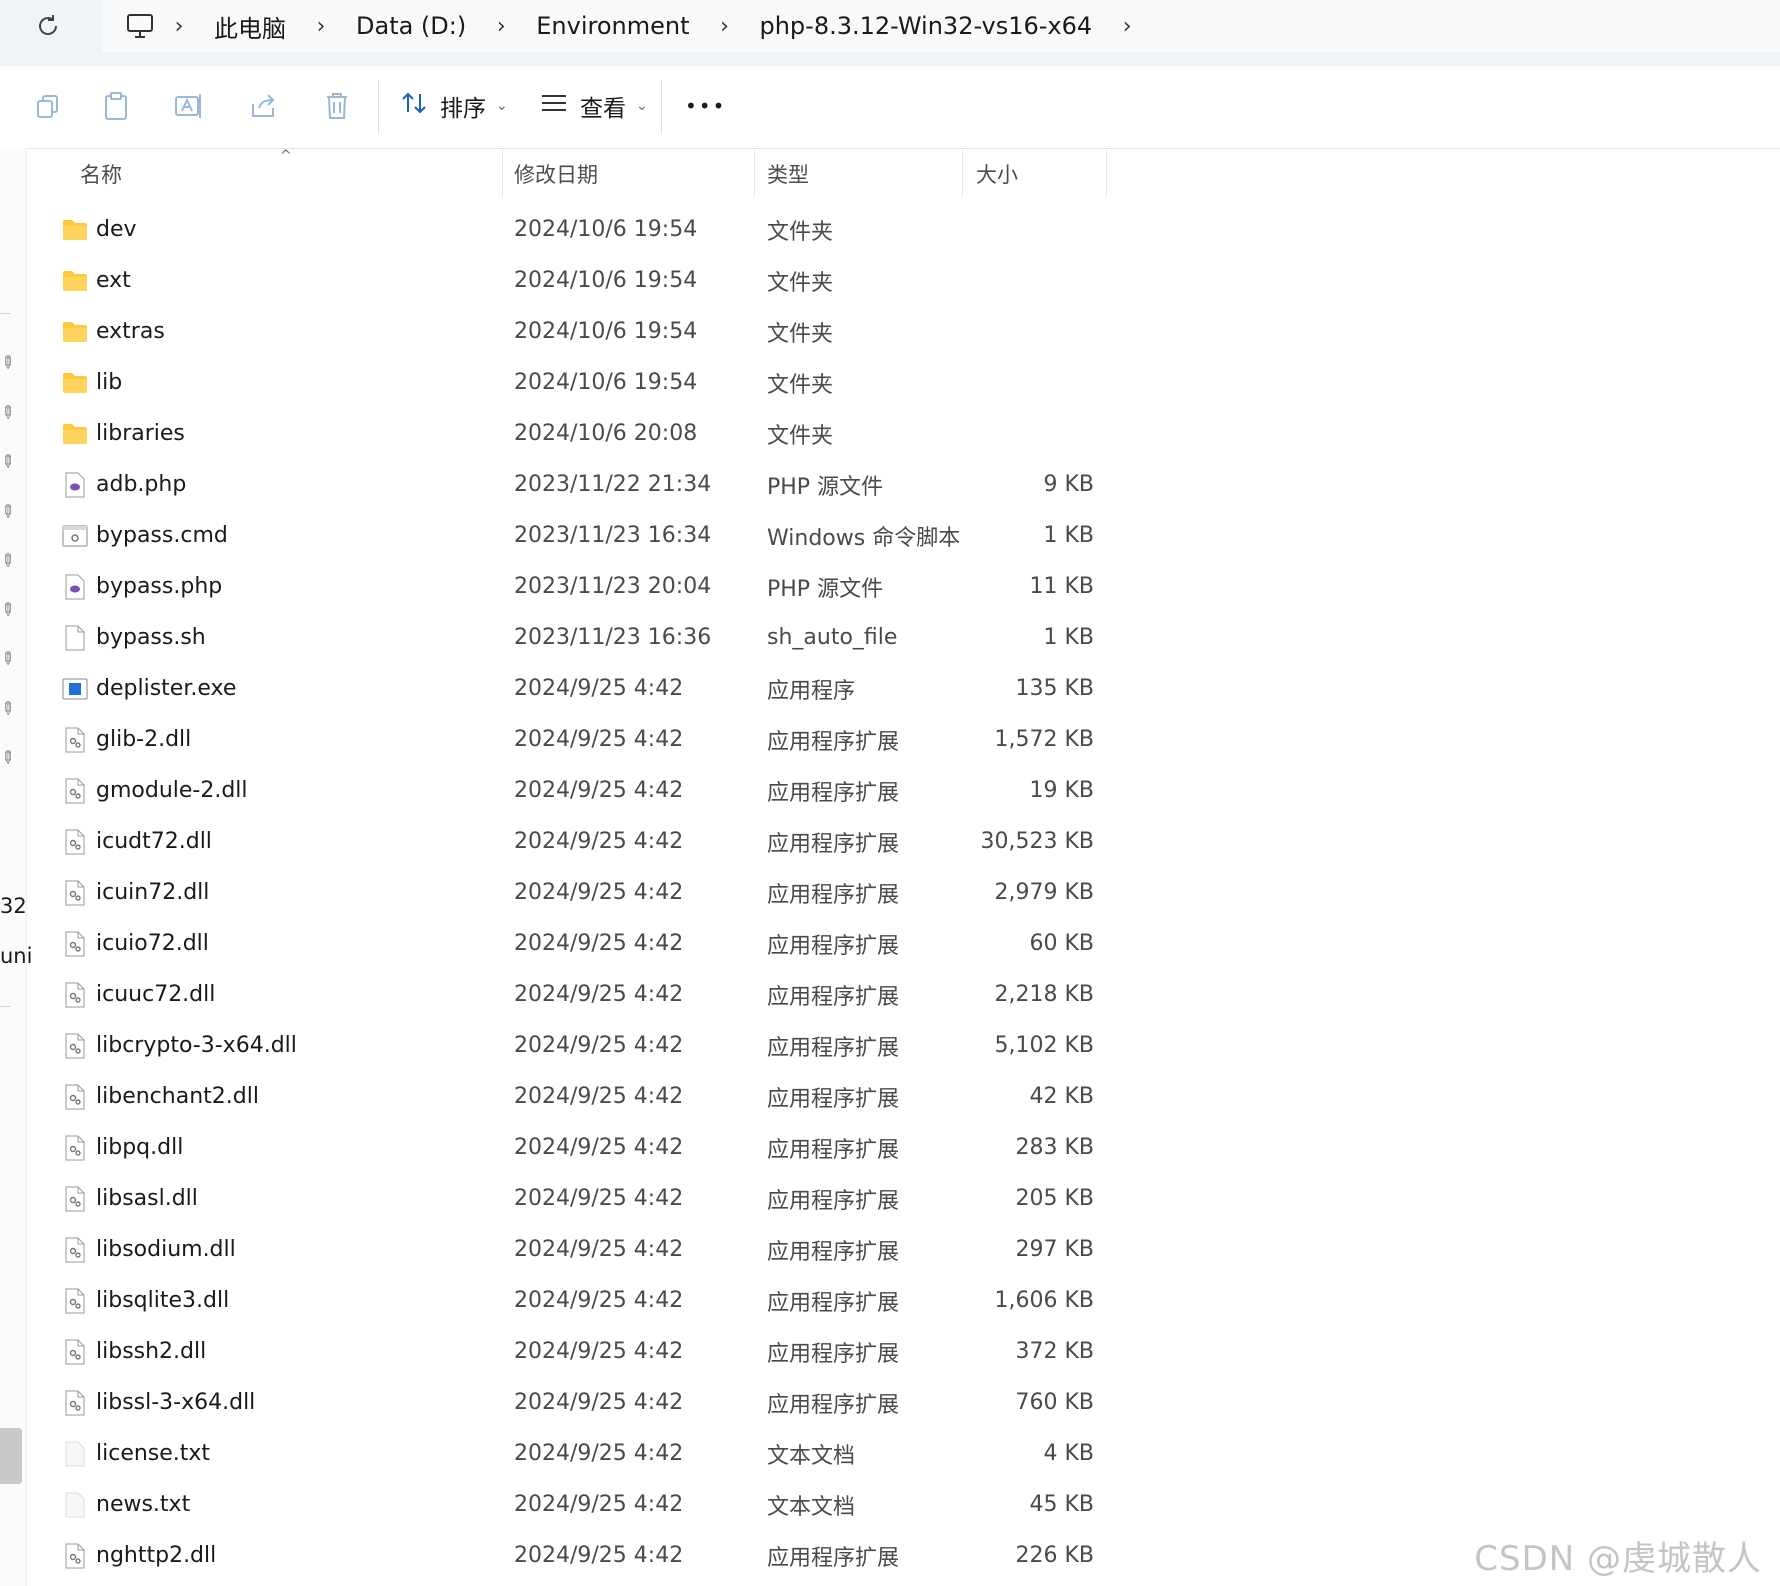 The height and width of the screenshot is (1586, 1780). I want to click on file-row: extras 2024/10/6 19:54 文件夹, so click(583, 331).